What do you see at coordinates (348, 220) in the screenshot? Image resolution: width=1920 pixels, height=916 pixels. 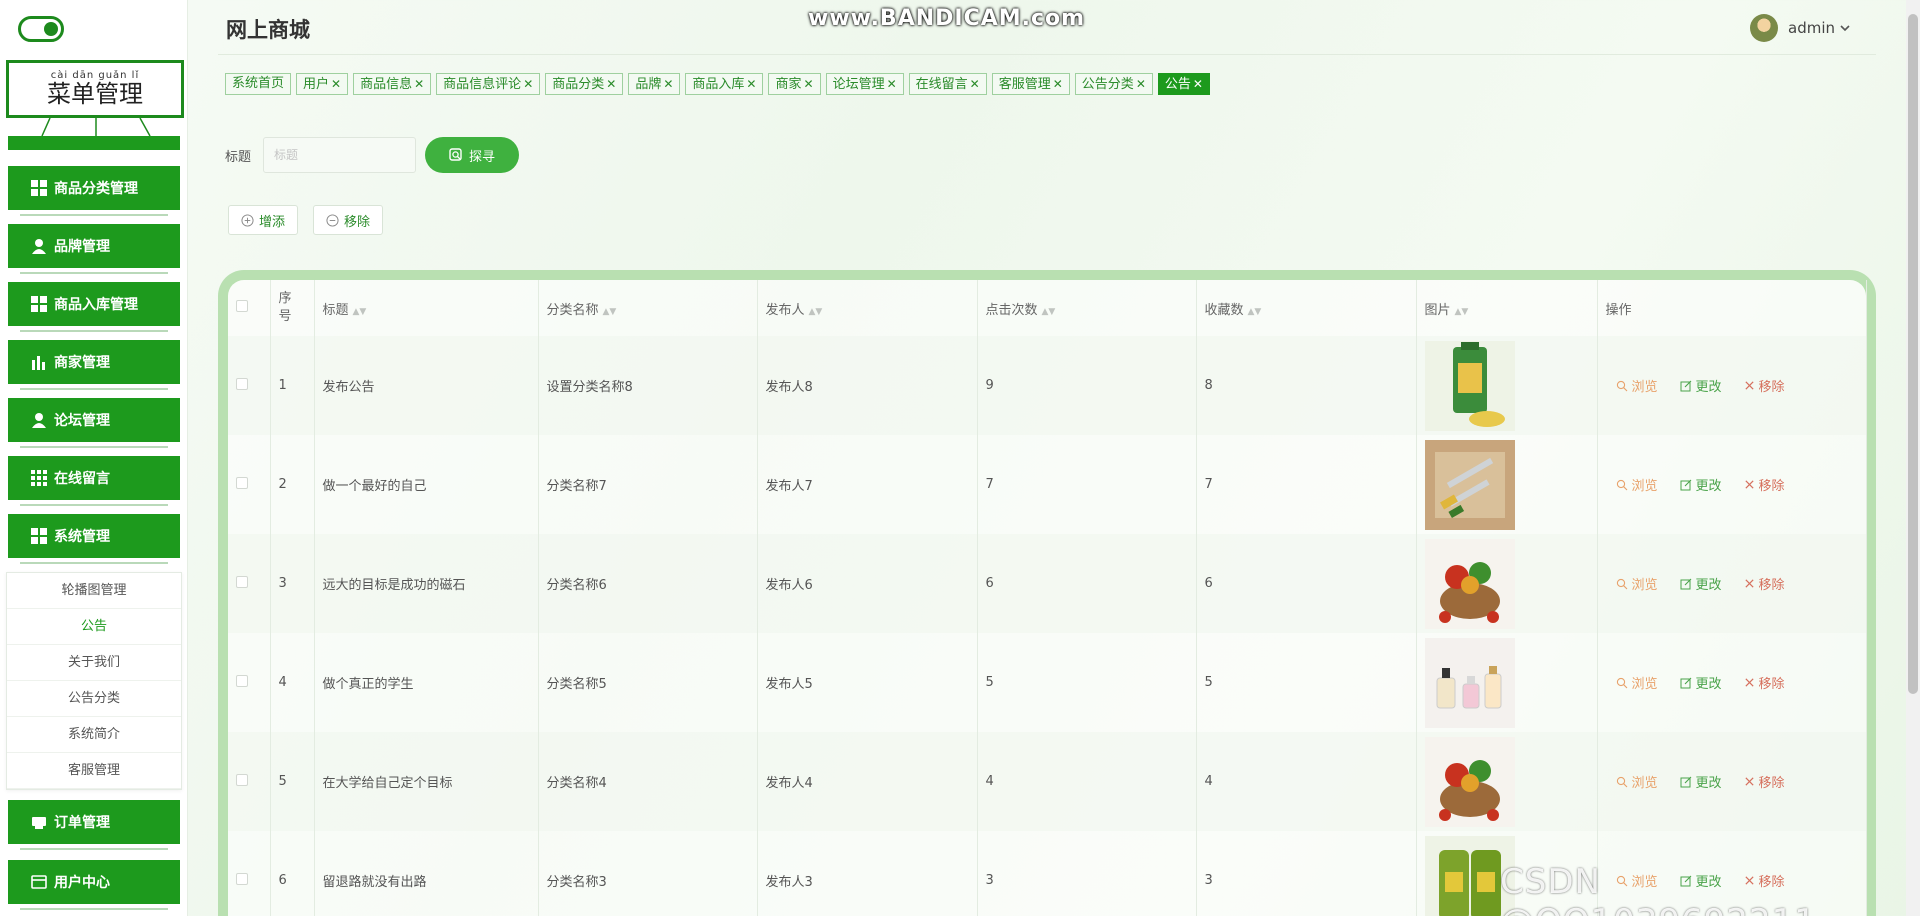 I see `remove-button: 移除` at bounding box center [348, 220].